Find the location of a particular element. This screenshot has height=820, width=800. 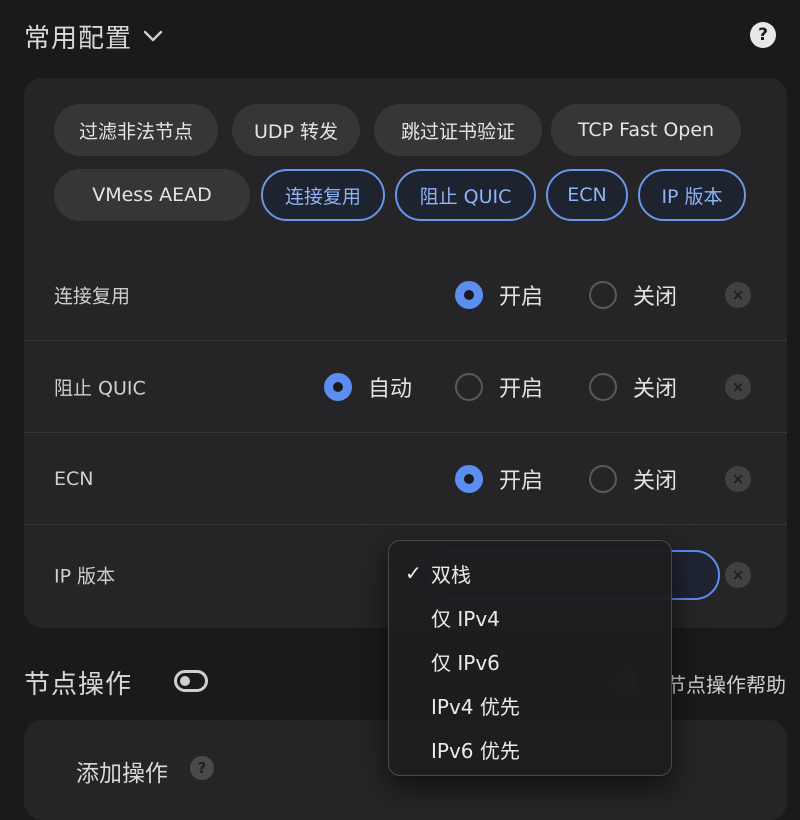

chip-vmess-aead: VMess AEAD is located at coordinates (152, 195).